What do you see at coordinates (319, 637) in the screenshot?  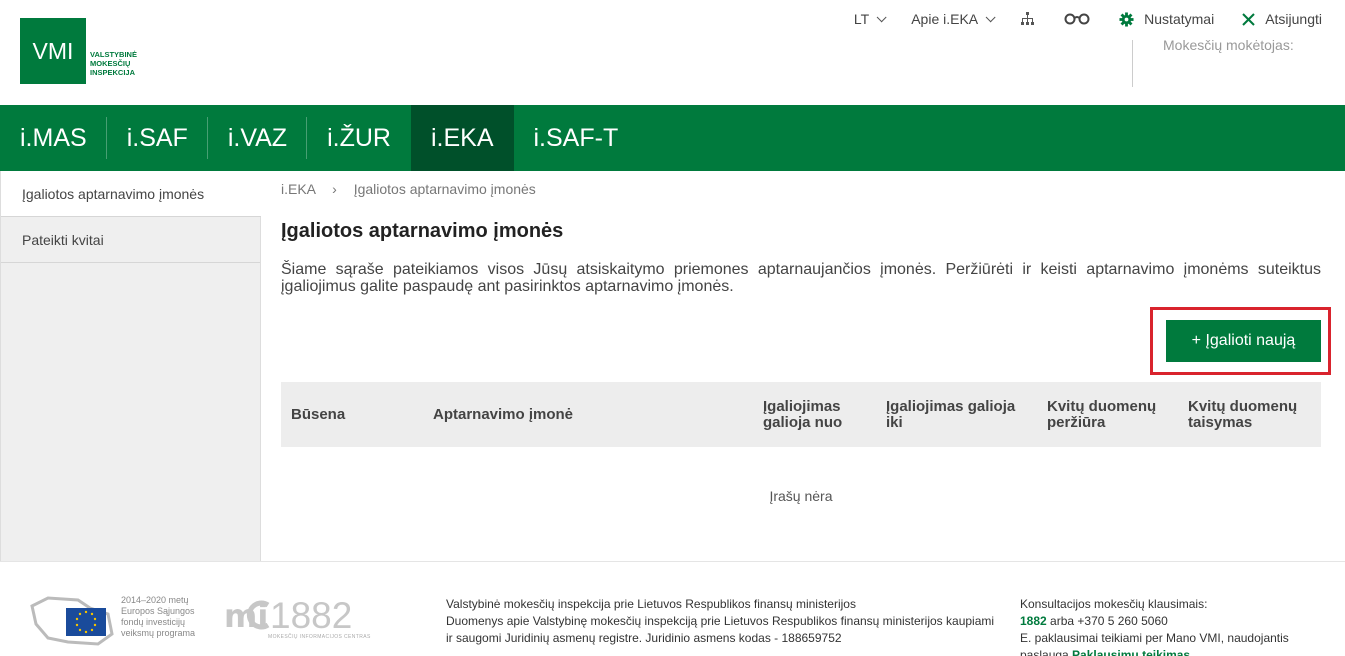 I see `mic-subtext: MOKESČIŲ INFORMACIJOS CENTRAS` at bounding box center [319, 637].